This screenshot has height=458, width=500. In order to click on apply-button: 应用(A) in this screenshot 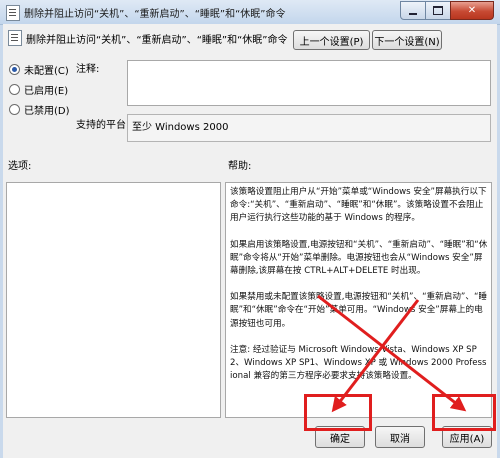, I will do `click(467, 437)`.